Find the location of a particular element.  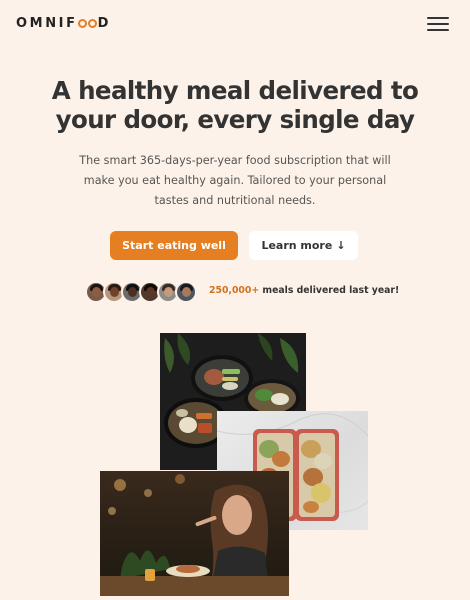

start-eating-well-button: Start eating well is located at coordinates (174, 245).